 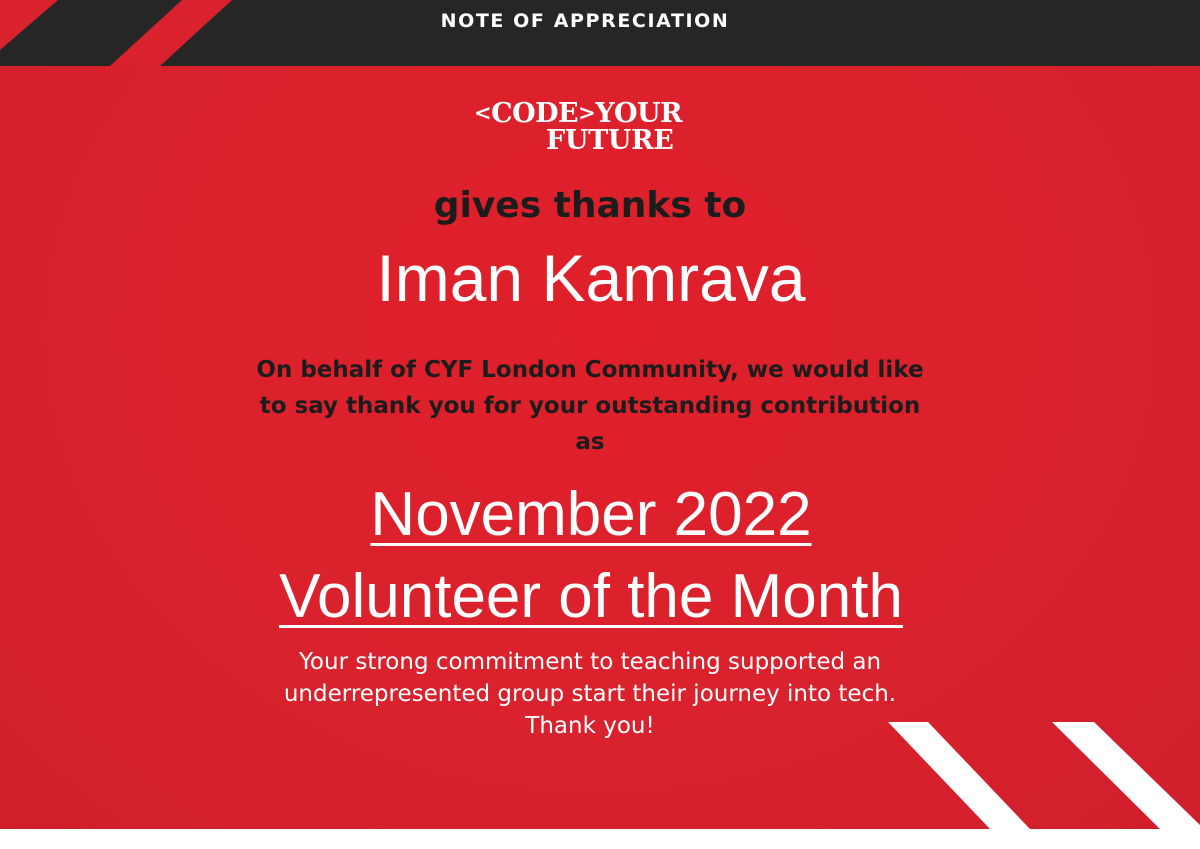 I want to click on corner-stripe-right, so click(x=1126, y=775).